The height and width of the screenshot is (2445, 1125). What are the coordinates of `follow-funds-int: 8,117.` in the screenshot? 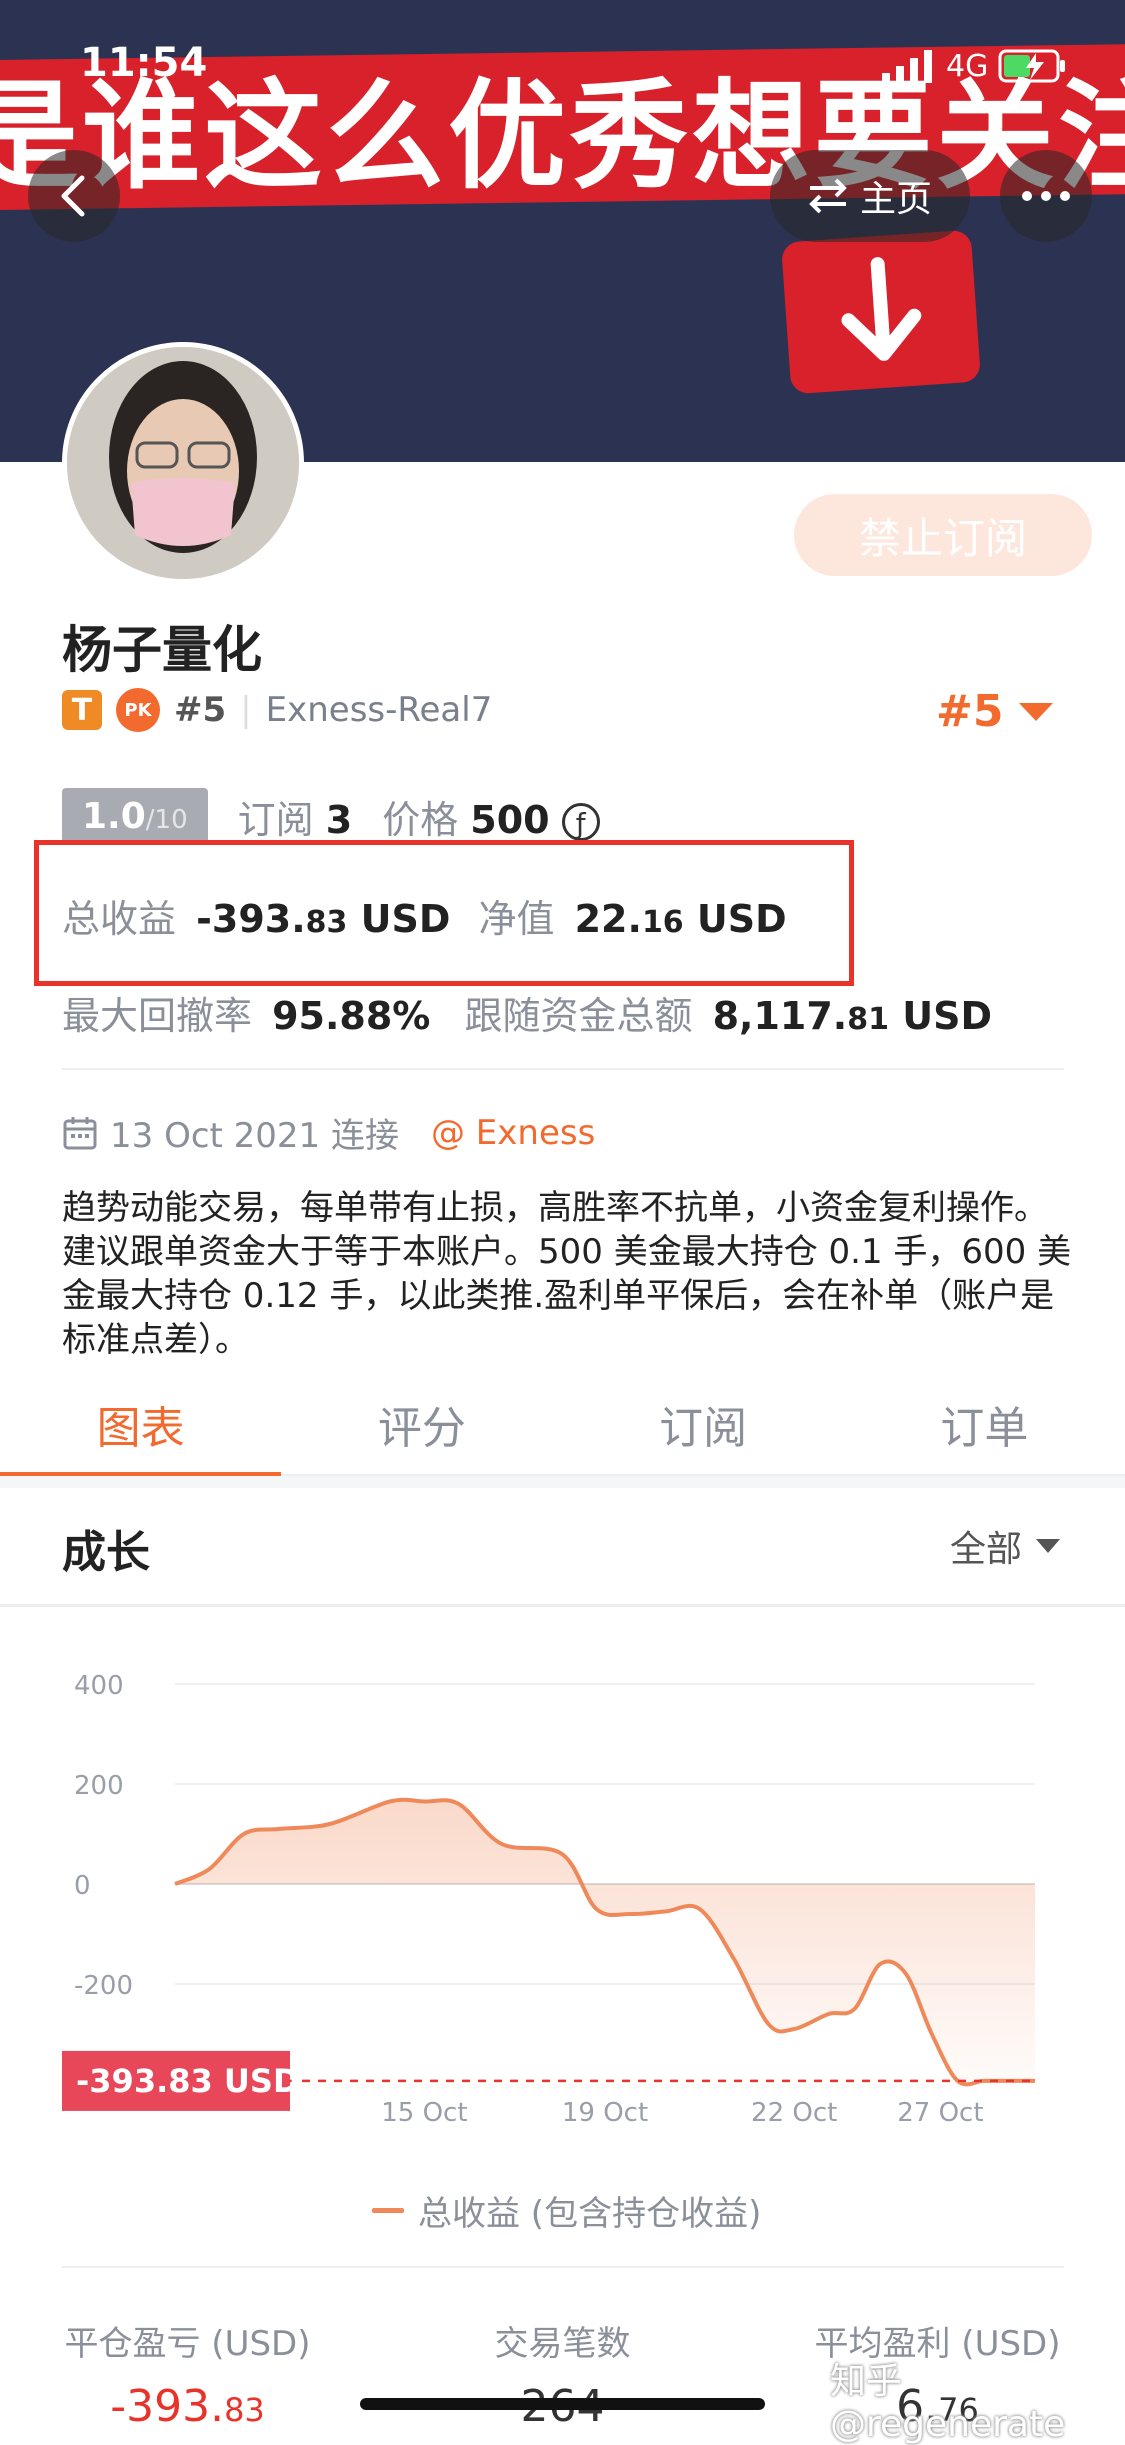 It's located at (780, 1016).